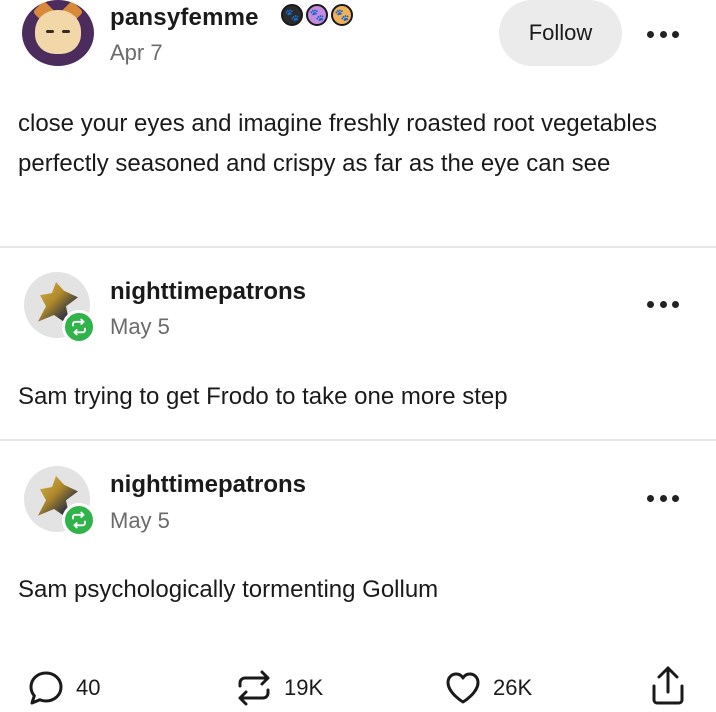 This screenshot has height=712, width=716. Describe the element at coordinates (463, 688) in the screenshot. I see `heart-icon` at that location.